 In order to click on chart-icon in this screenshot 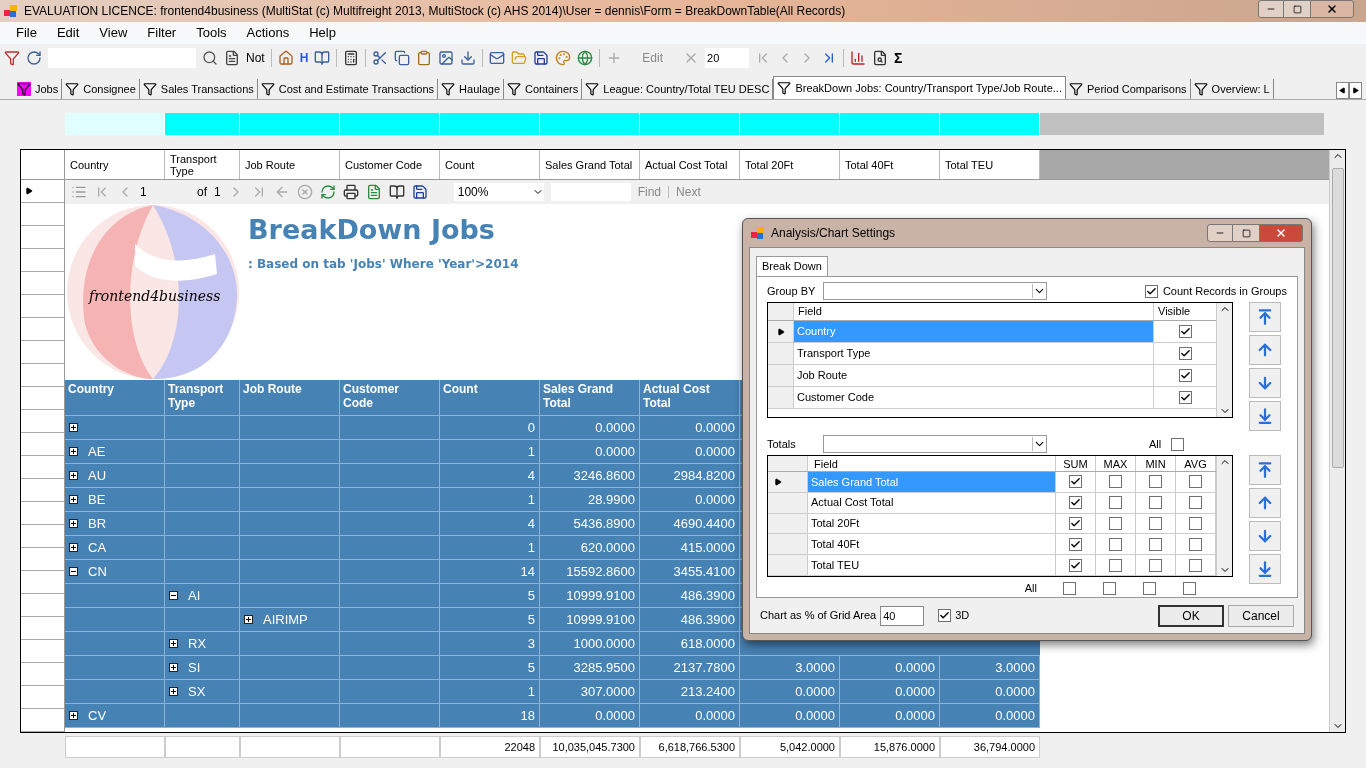, I will do `click(858, 58)`.